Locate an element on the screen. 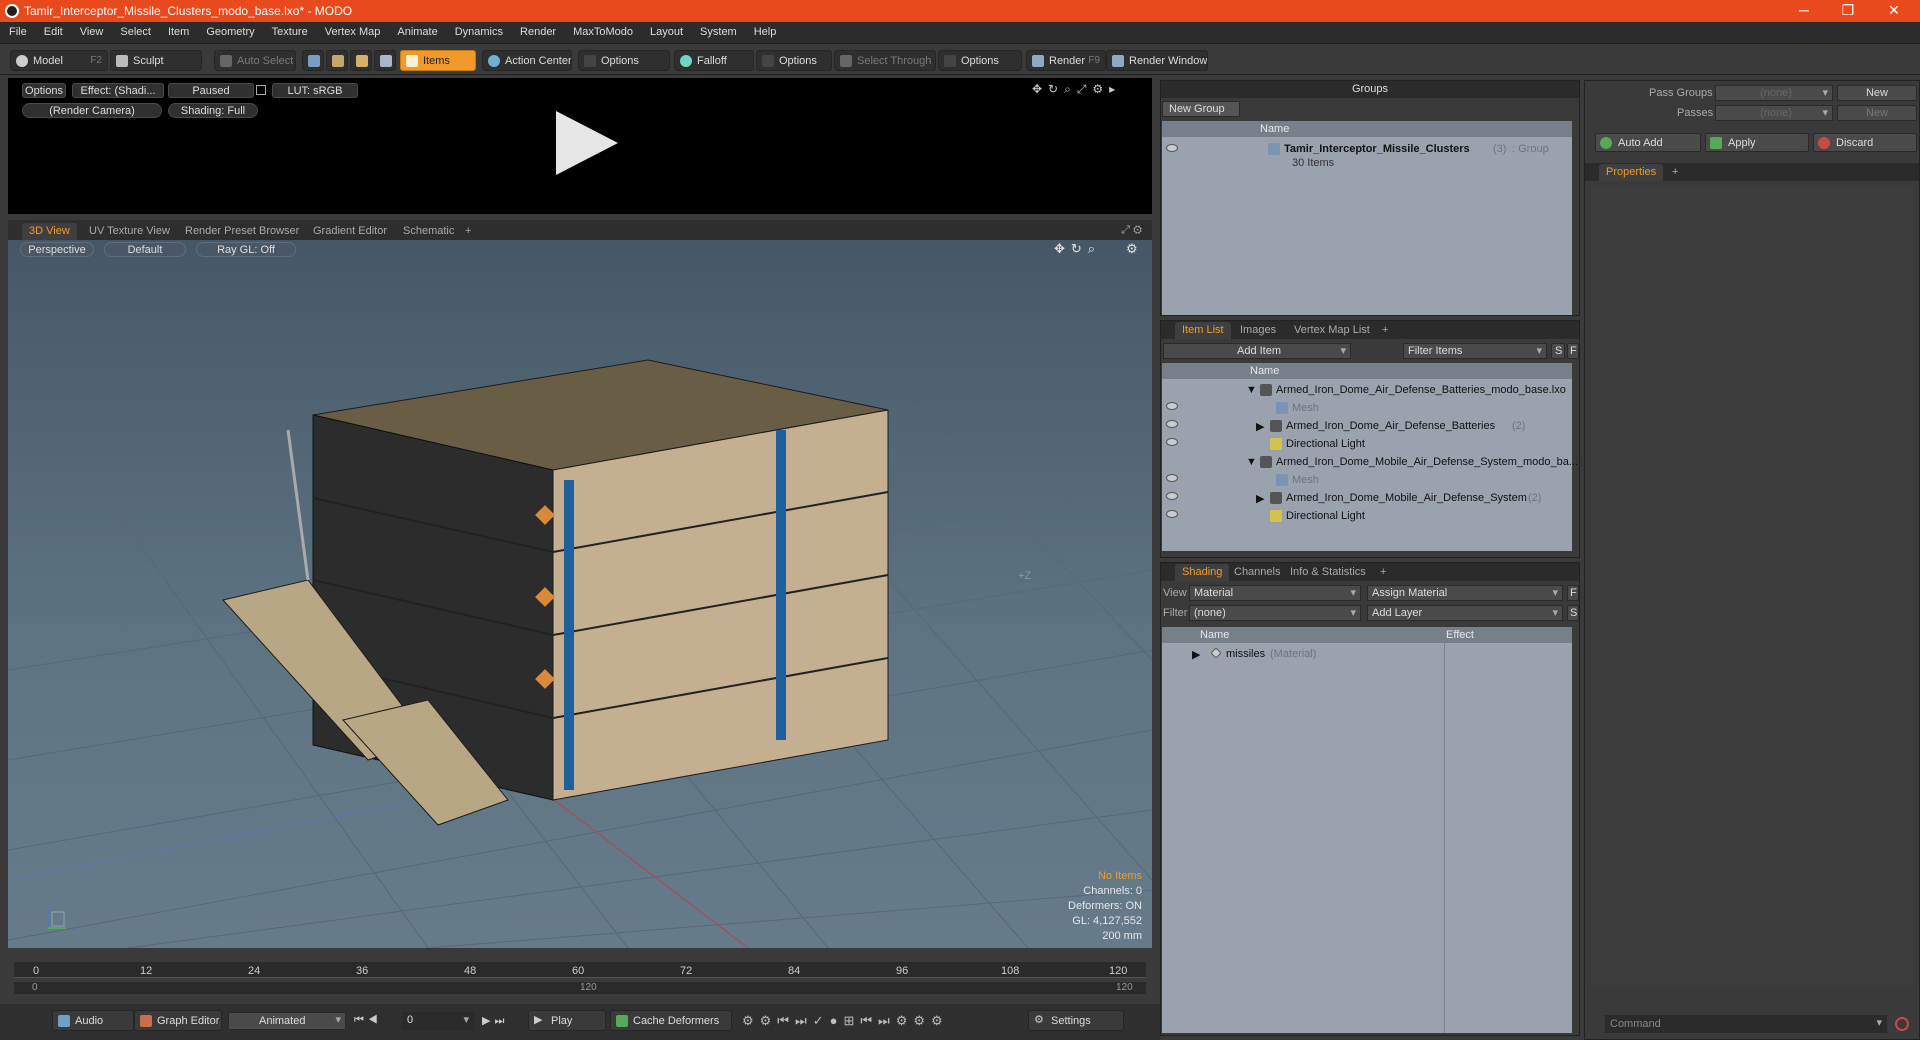 The image size is (1920, 1040). menu-maxtomodo: MaxToModo is located at coordinates (602, 30).